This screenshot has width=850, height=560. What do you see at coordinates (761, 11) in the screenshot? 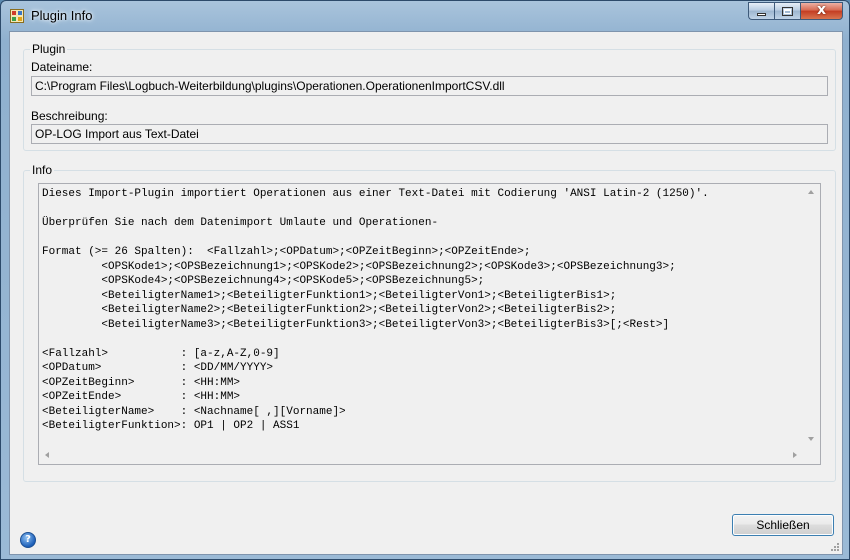
I see `minimize-button` at bounding box center [761, 11].